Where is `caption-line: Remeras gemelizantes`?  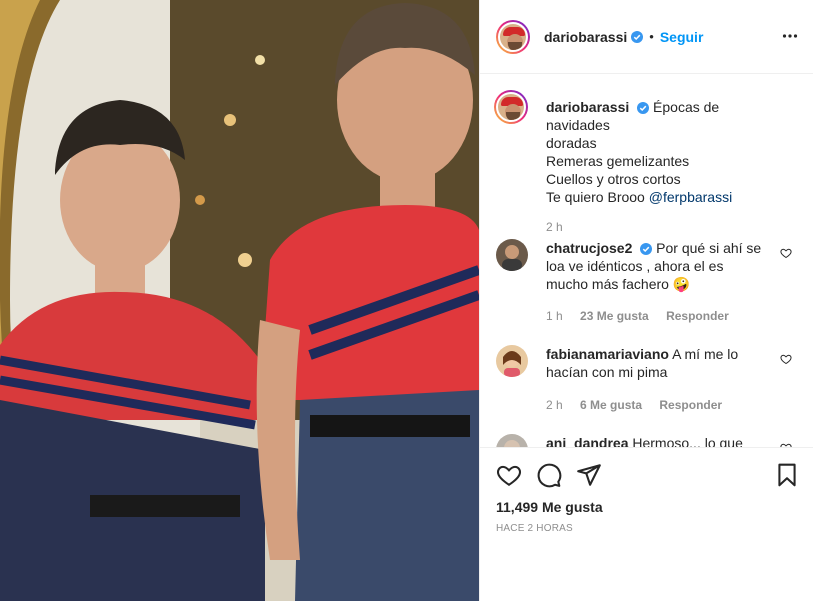 caption-line: Remeras gemelizantes is located at coordinates (618, 161).